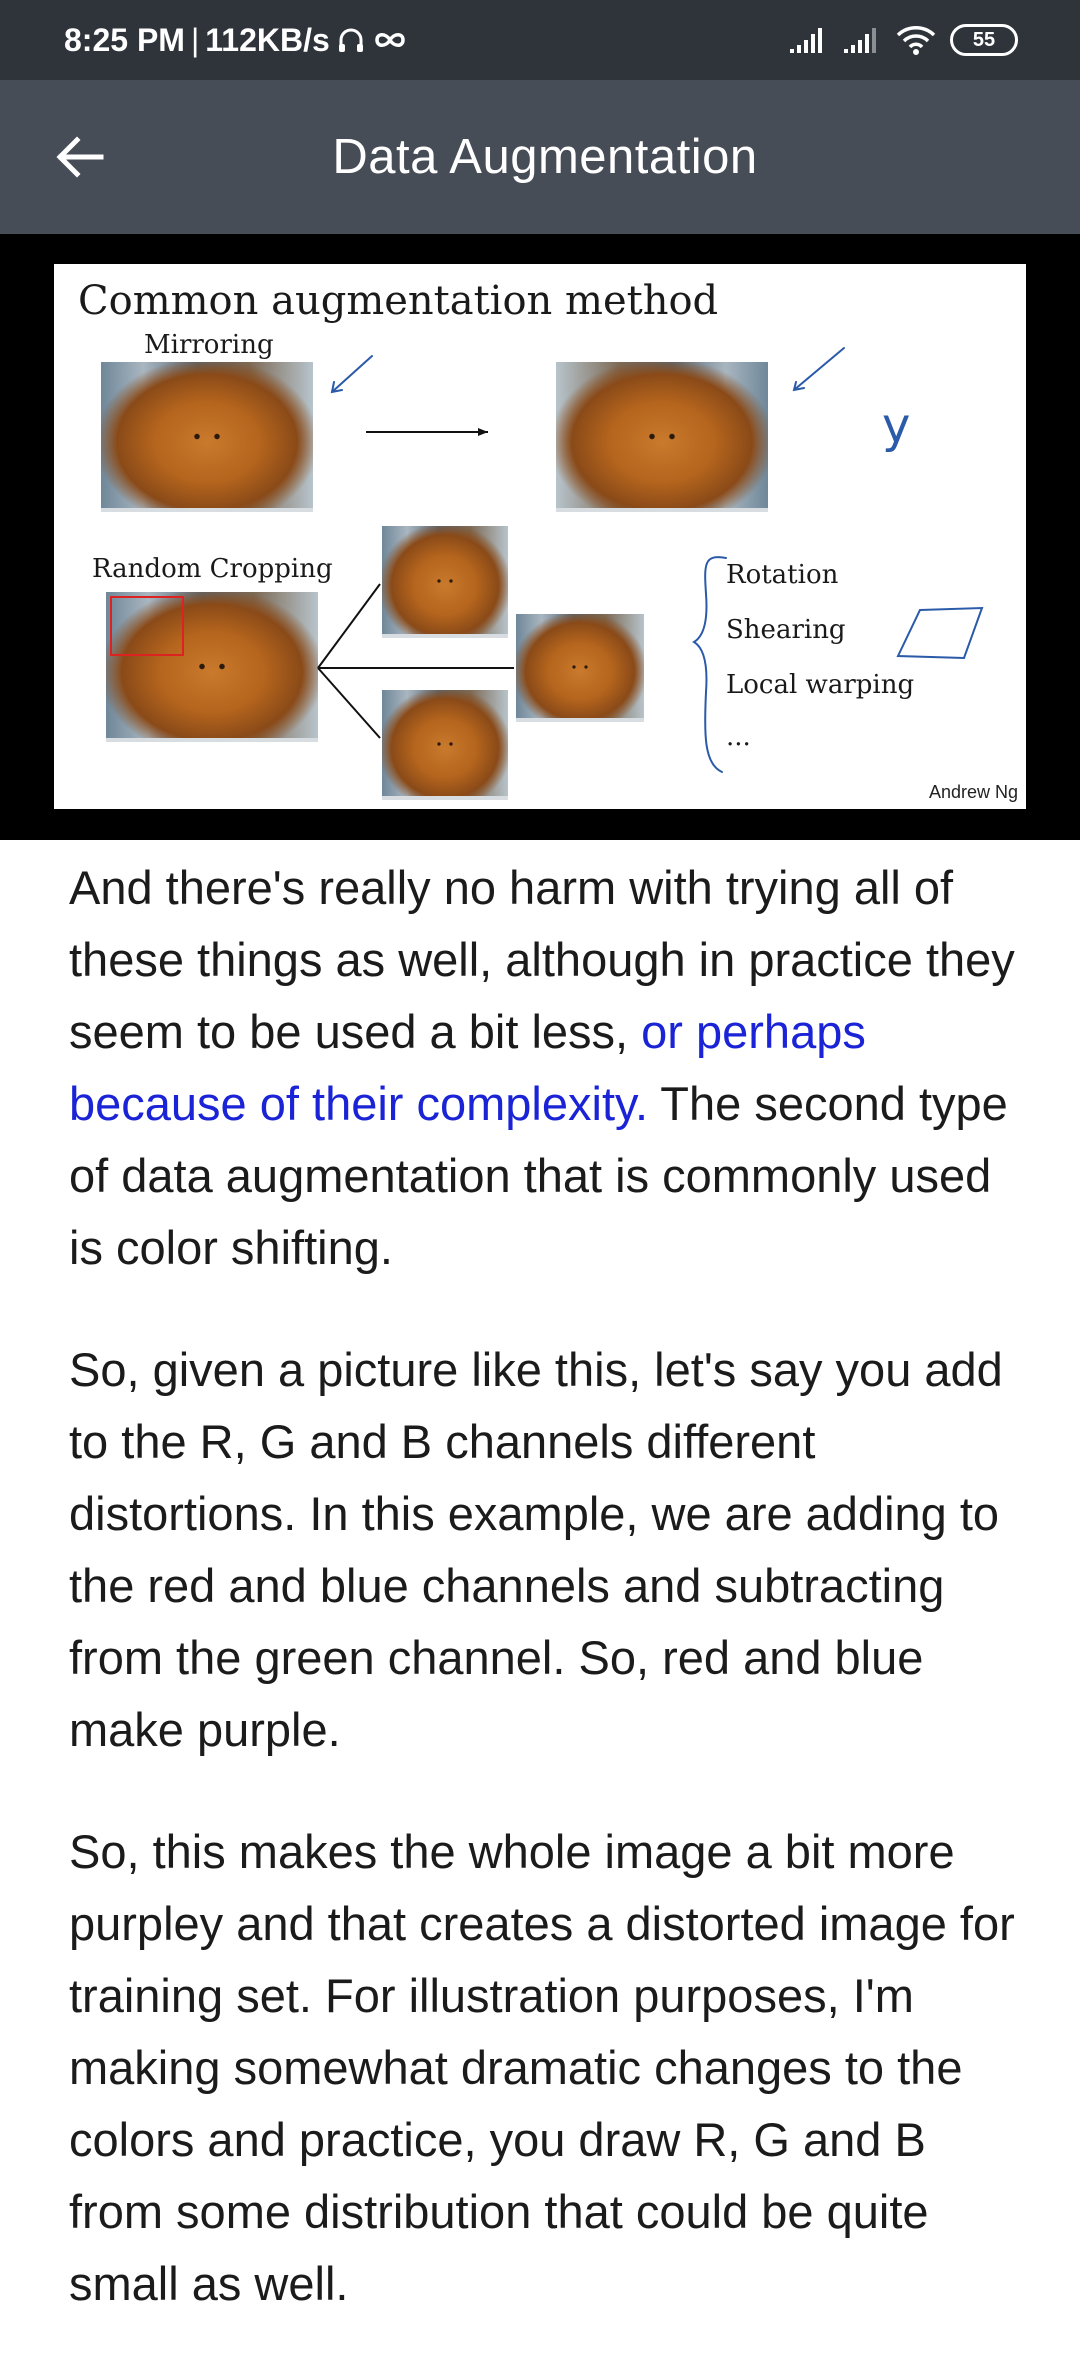 Image resolution: width=1080 pixels, height=2370 pixels. I want to click on battery-indicator: 55, so click(984, 40).